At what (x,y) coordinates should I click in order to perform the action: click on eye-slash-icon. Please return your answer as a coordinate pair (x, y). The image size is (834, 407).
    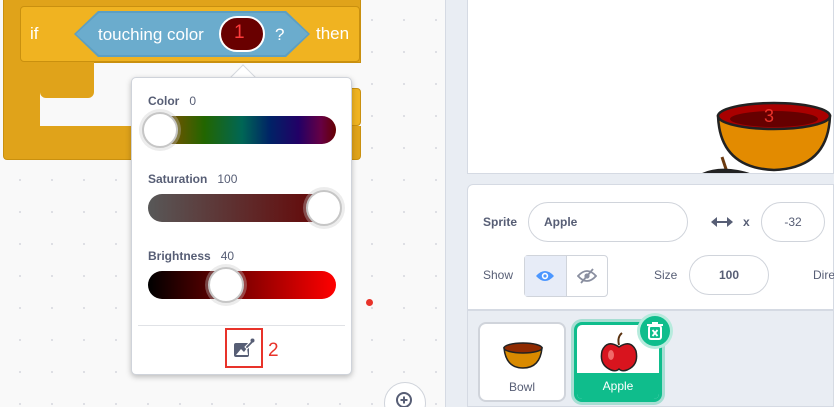
    Looking at the image, I should click on (586, 276).